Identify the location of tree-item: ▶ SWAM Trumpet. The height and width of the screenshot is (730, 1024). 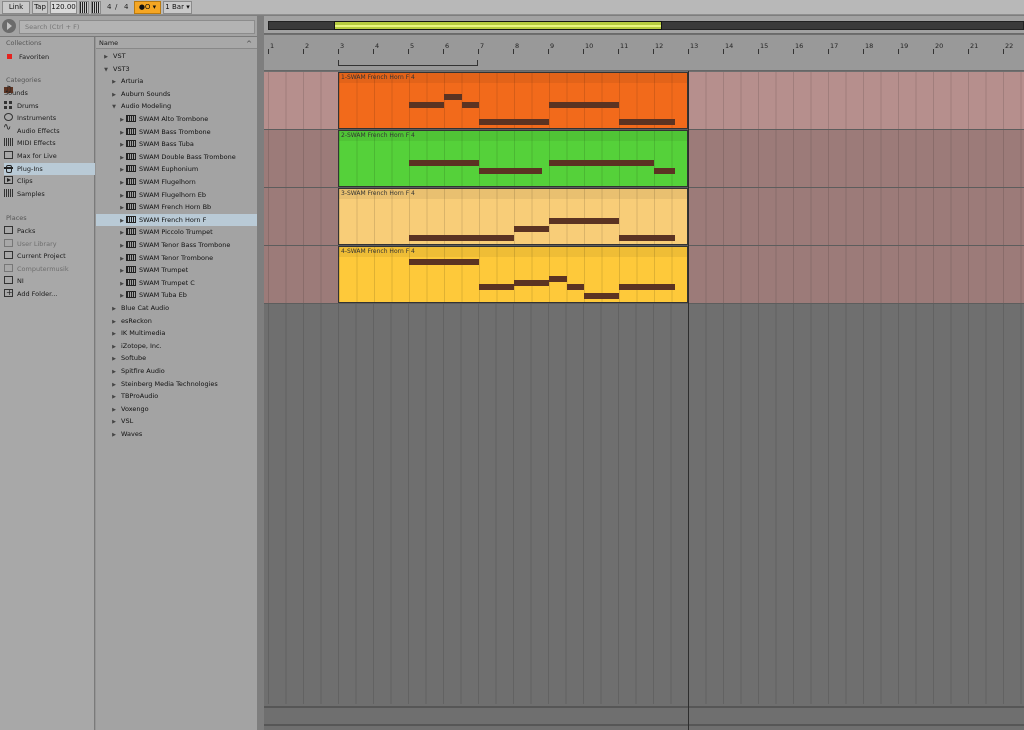
(176, 270).